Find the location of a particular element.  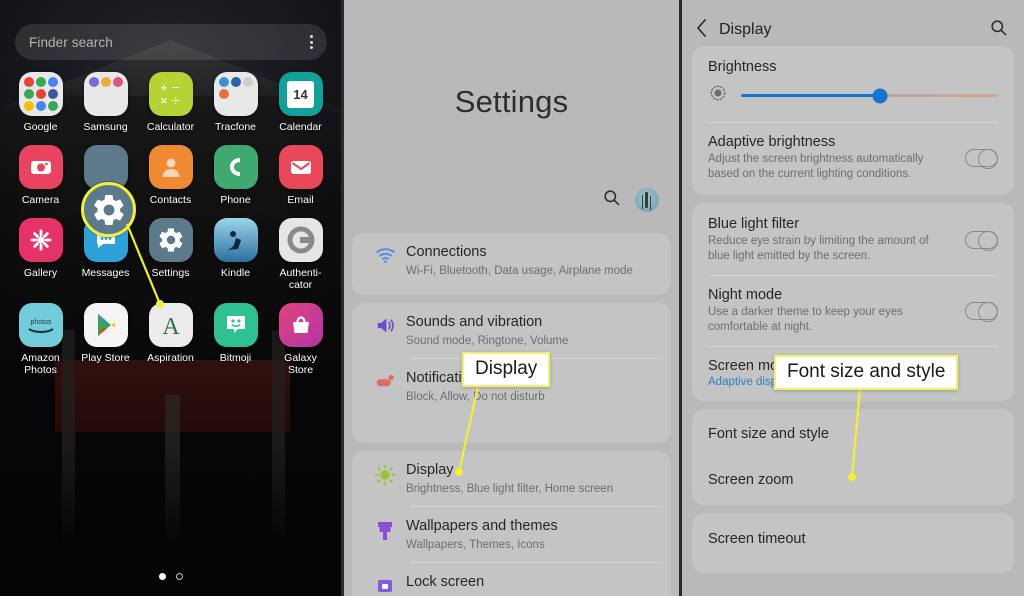

app-kindle: Kindle is located at coordinates (235, 254).